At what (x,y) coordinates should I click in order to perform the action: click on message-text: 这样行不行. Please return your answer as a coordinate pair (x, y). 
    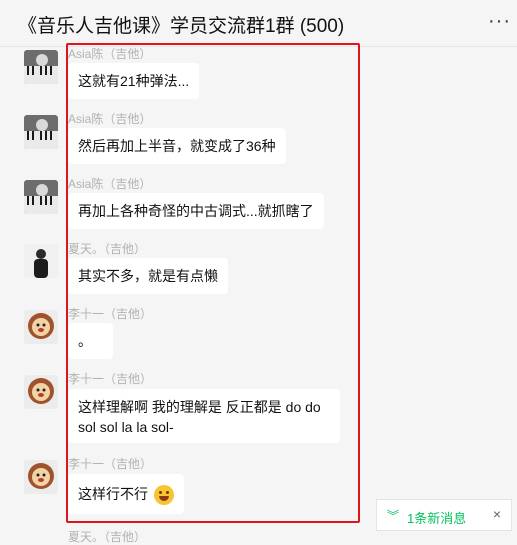
    Looking at the image, I should click on (113, 494).